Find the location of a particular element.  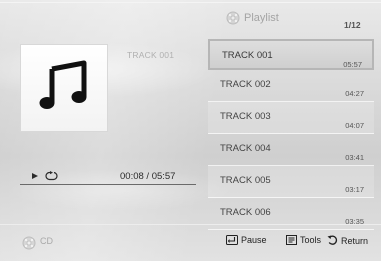

music-note-icon is located at coordinates (63, 84).